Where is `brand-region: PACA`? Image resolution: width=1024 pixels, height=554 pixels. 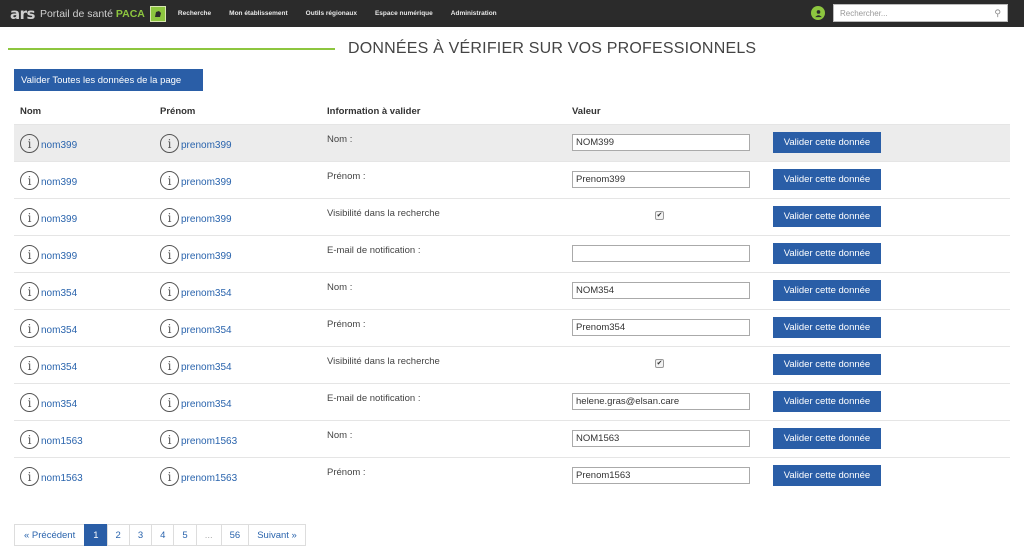 brand-region: PACA is located at coordinates (130, 13).